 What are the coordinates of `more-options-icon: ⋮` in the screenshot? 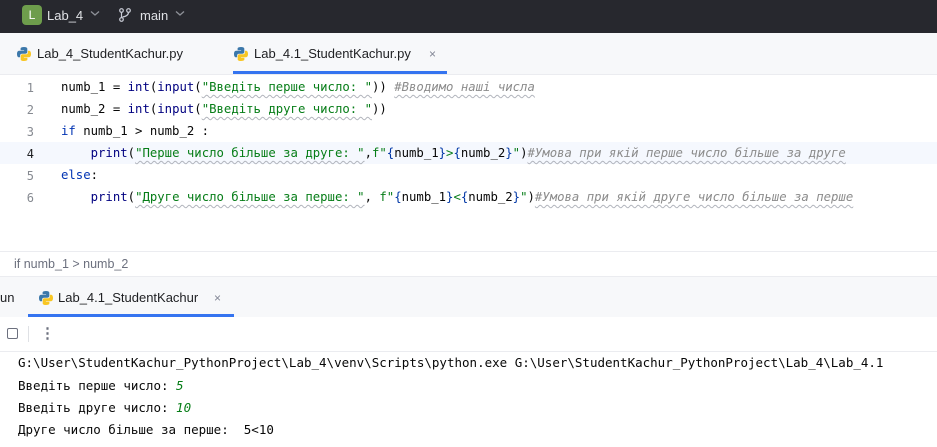 It's located at (47, 333).